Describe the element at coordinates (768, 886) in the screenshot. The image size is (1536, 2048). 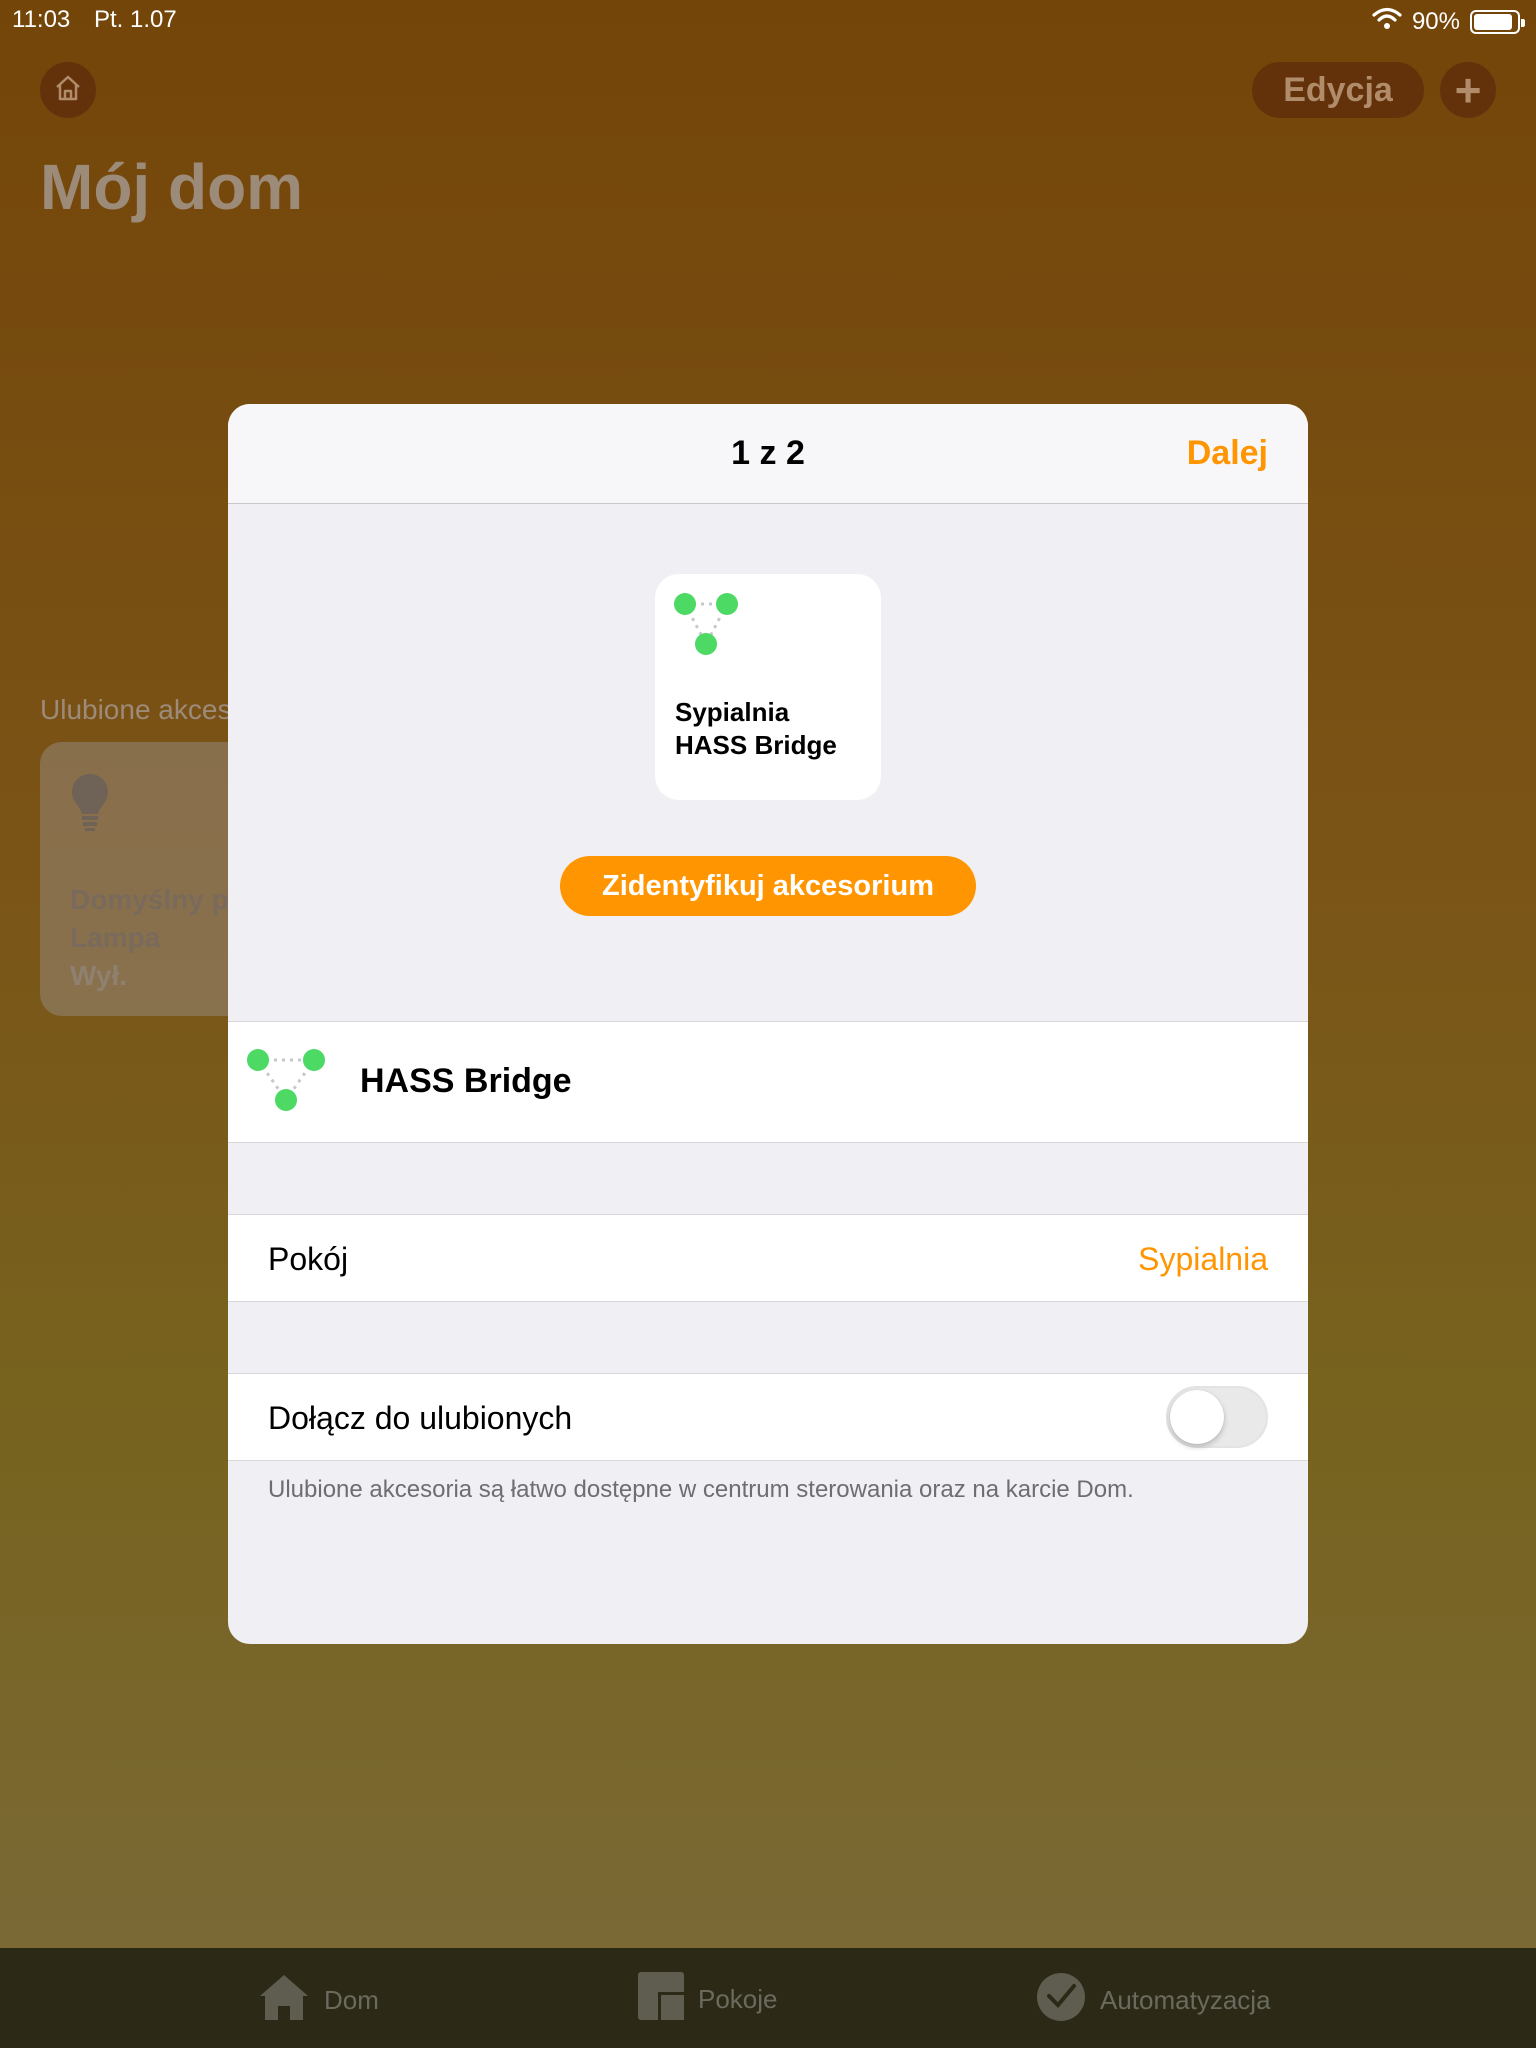
I see `identify-accessory-button: Zidentyfikuj akcesorium` at that location.